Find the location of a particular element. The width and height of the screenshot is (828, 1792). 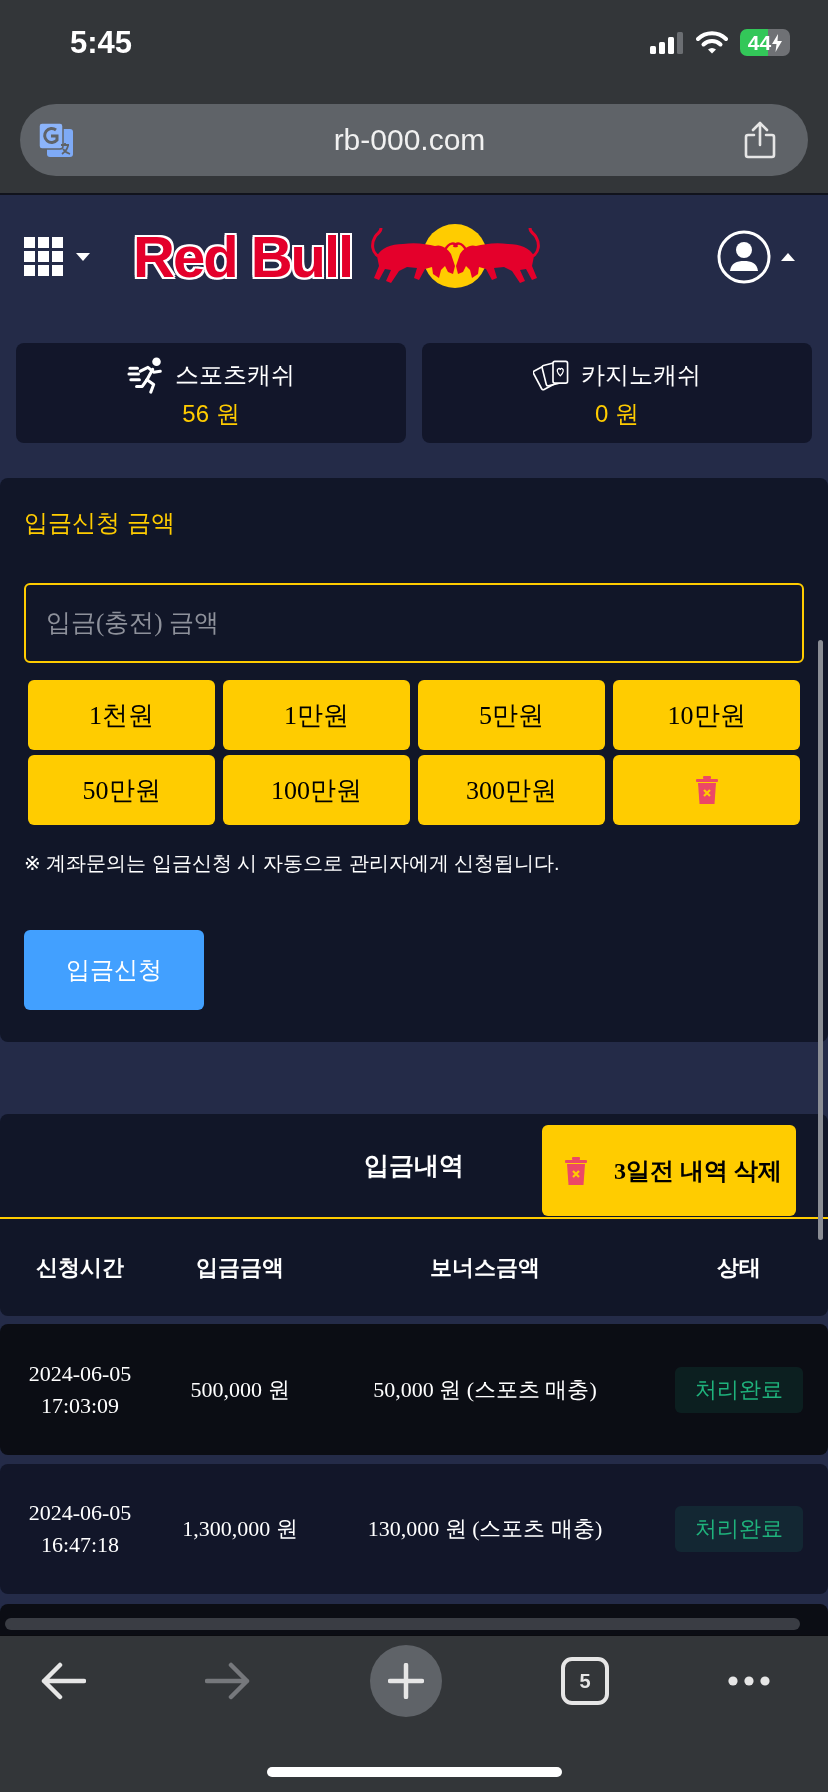

account-button is located at coordinates (756, 257).